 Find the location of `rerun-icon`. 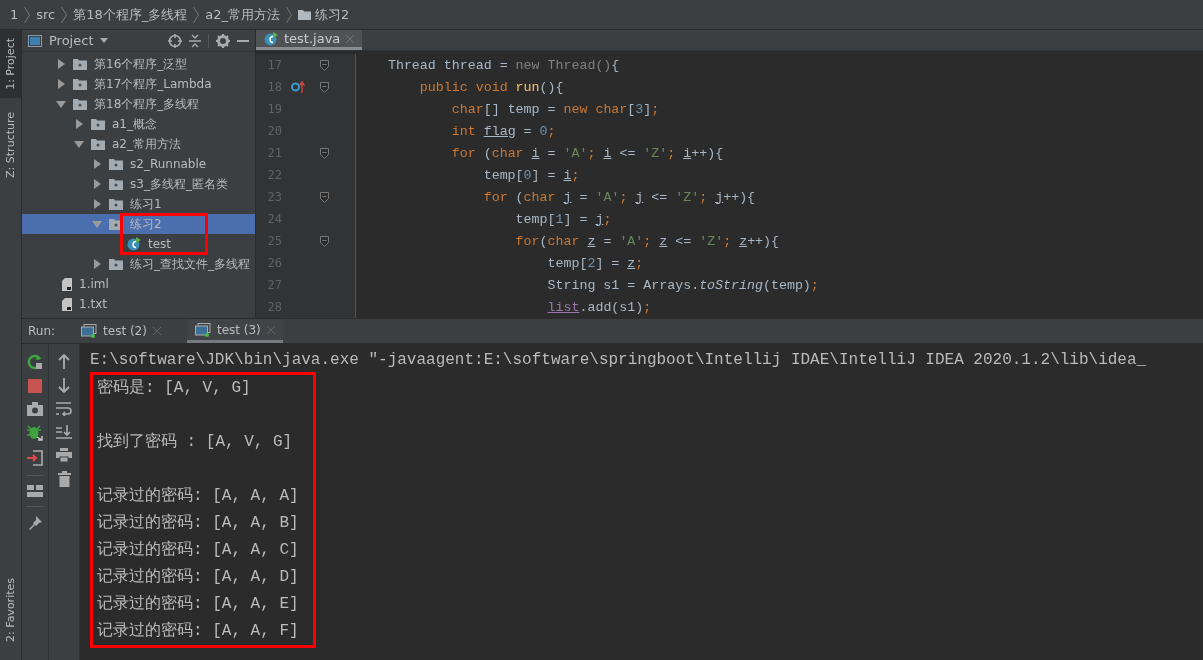

rerun-icon is located at coordinates (35, 362).